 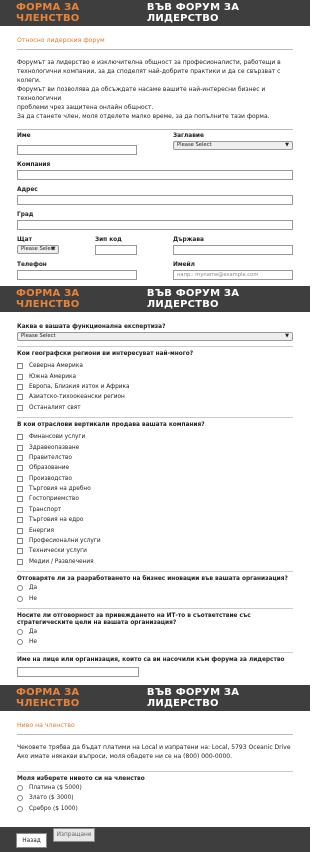 What do you see at coordinates (194, 145) in the screenshot?
I see `title-select-value: Please Select` at bounding box center [194, 145].